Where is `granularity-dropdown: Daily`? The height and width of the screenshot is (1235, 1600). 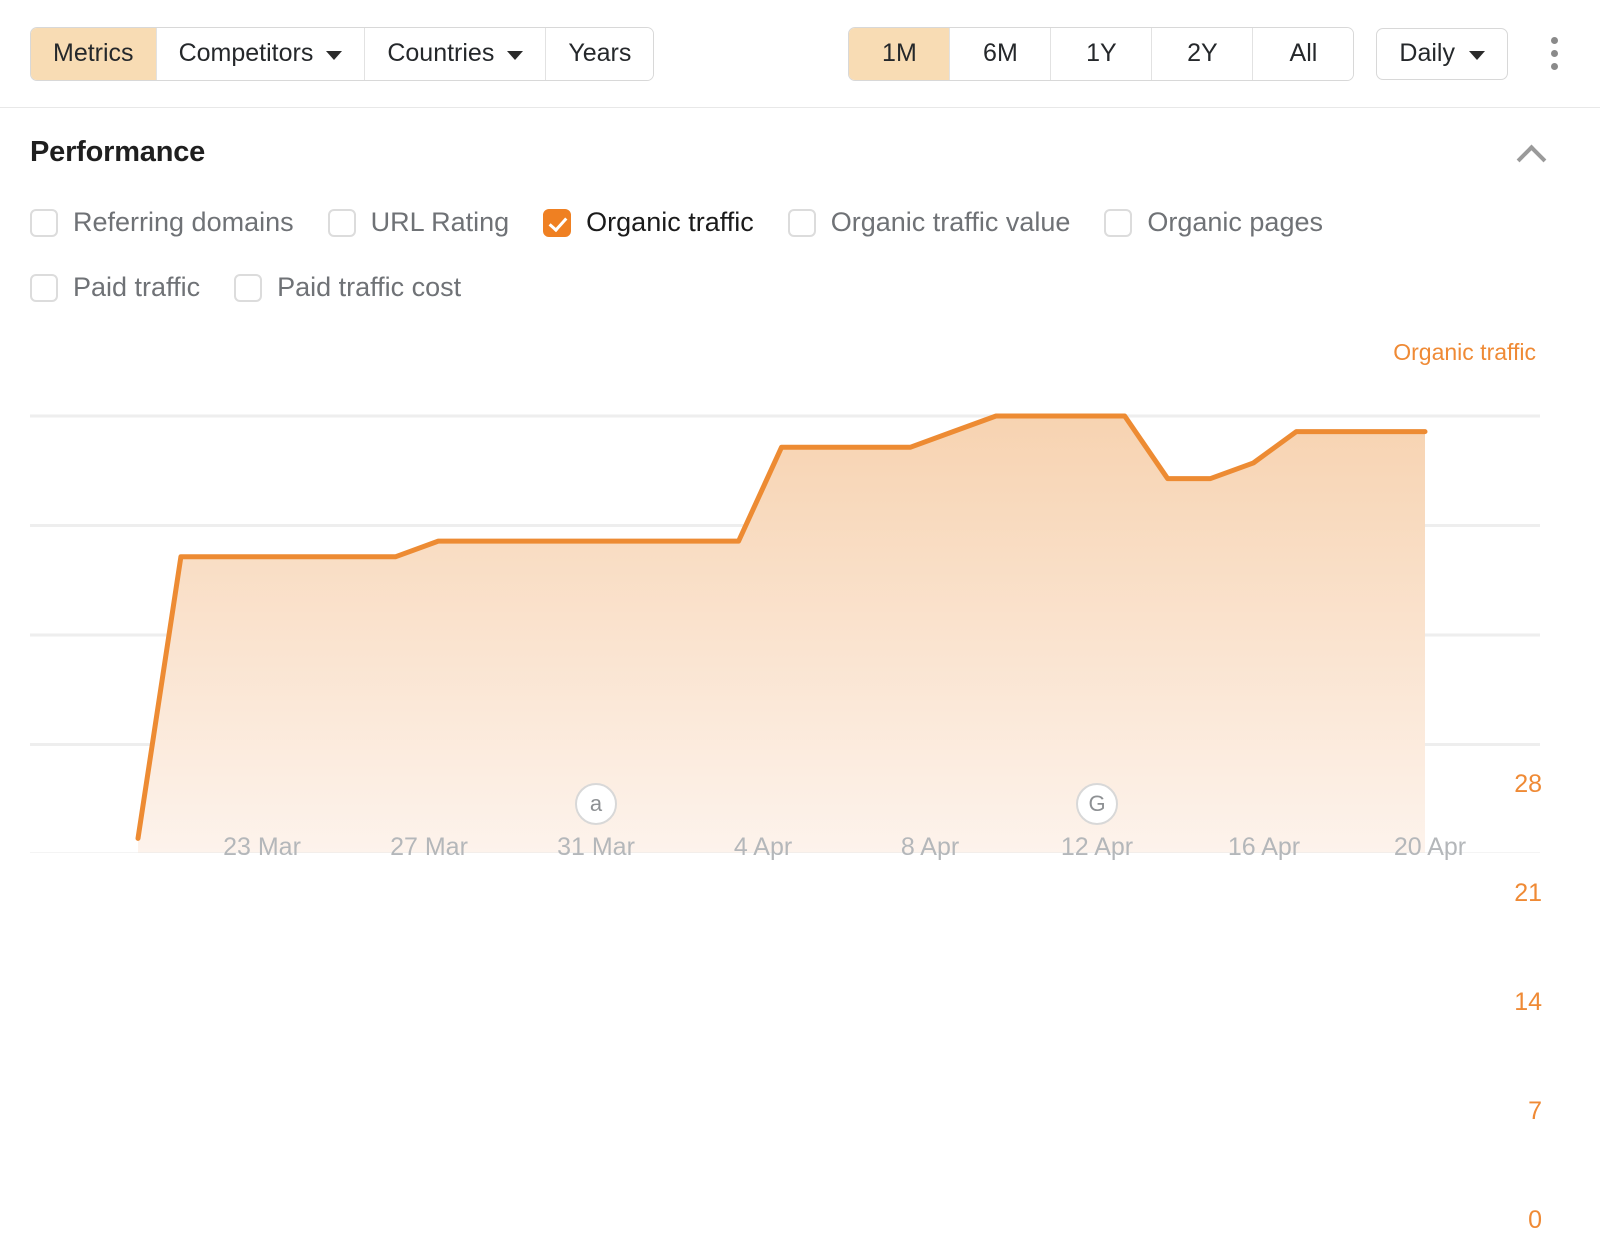 granularity-dropdown: Daily is located at coordinates (1442, 53).